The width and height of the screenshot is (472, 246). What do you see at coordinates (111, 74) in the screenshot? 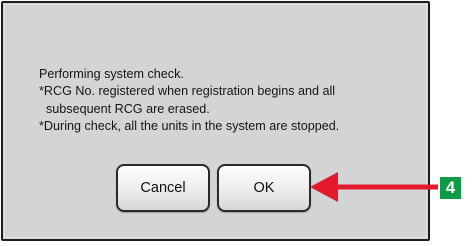
I see `message-line: Performing system check.` at bounding box center [111, 74].